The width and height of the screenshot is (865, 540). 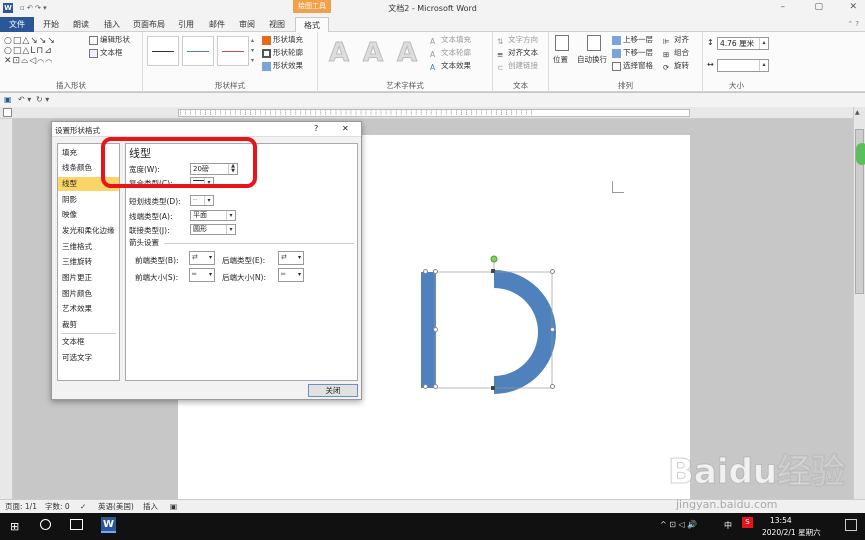 What do you see at coordinates (282, 52) in the screenshot?
I see `shape-outline-button: 形状轮廓` at bounding box center [282, 52].